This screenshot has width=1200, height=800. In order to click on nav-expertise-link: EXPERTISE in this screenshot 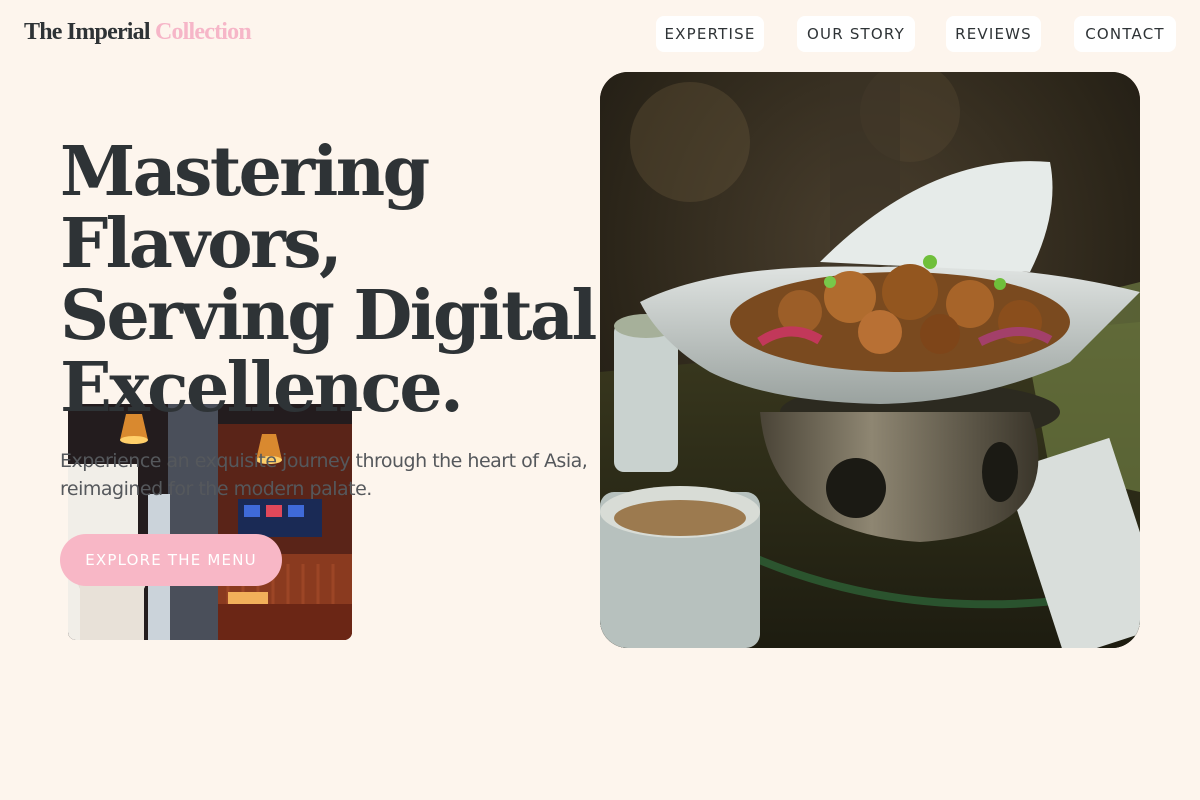, I will do `click(710, 34)`.